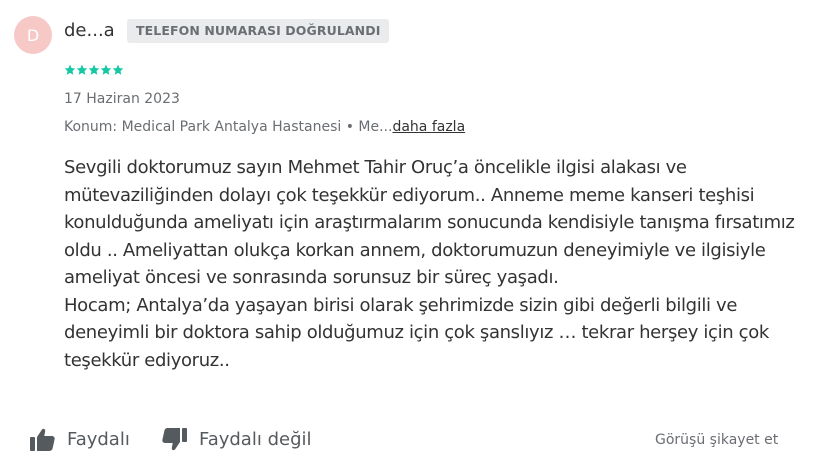  What do you see at coordinates (258, 31) in the screenshot?
I see `verified-phone-badge: TELEFON NUMARASI DOĞRULANDI` at bounding box center [258, 31].